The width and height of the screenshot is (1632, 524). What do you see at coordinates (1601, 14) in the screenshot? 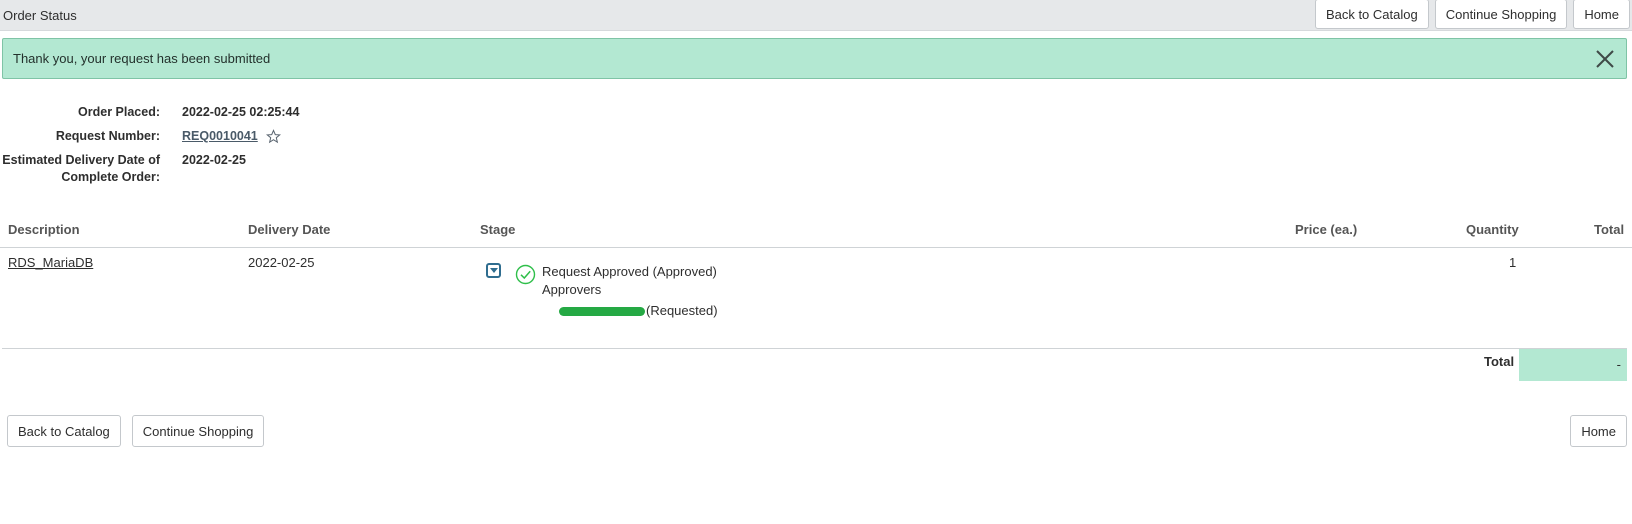
I see `home-button: Home` at bounding box center [1601, 14].